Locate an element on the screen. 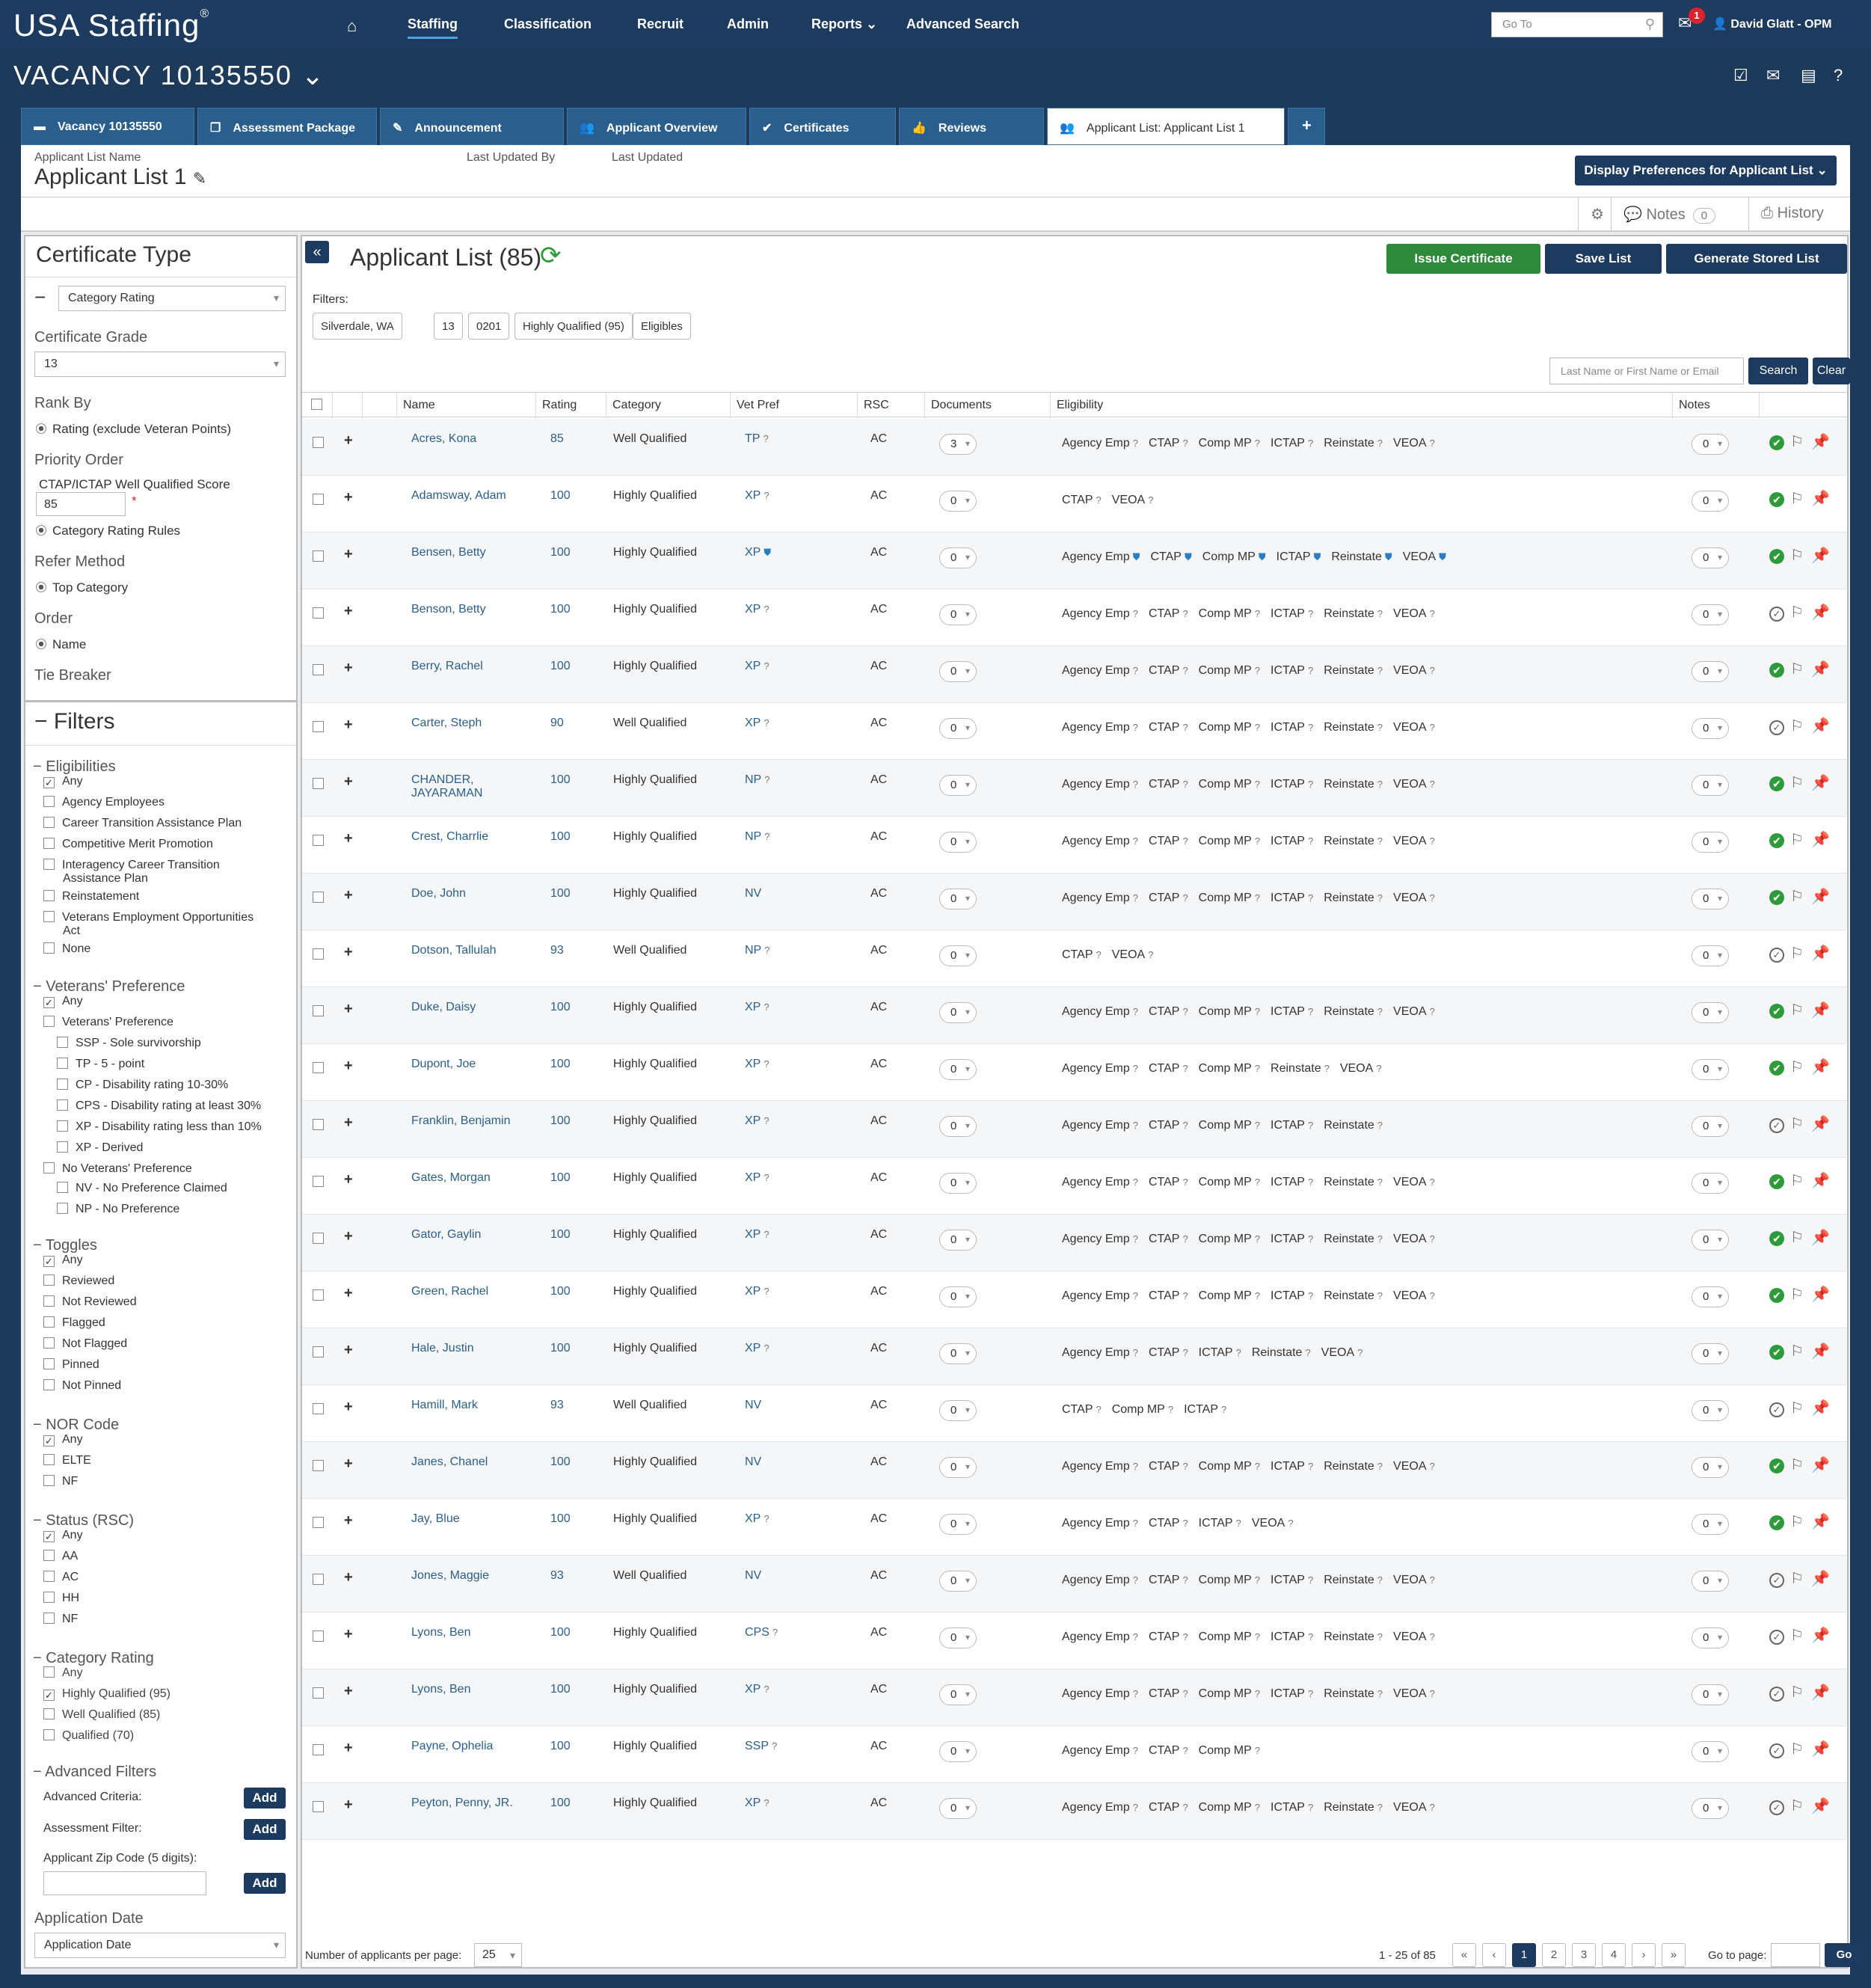  applicant-name-link: Acres, Kona is located at coordinates (471, 439).